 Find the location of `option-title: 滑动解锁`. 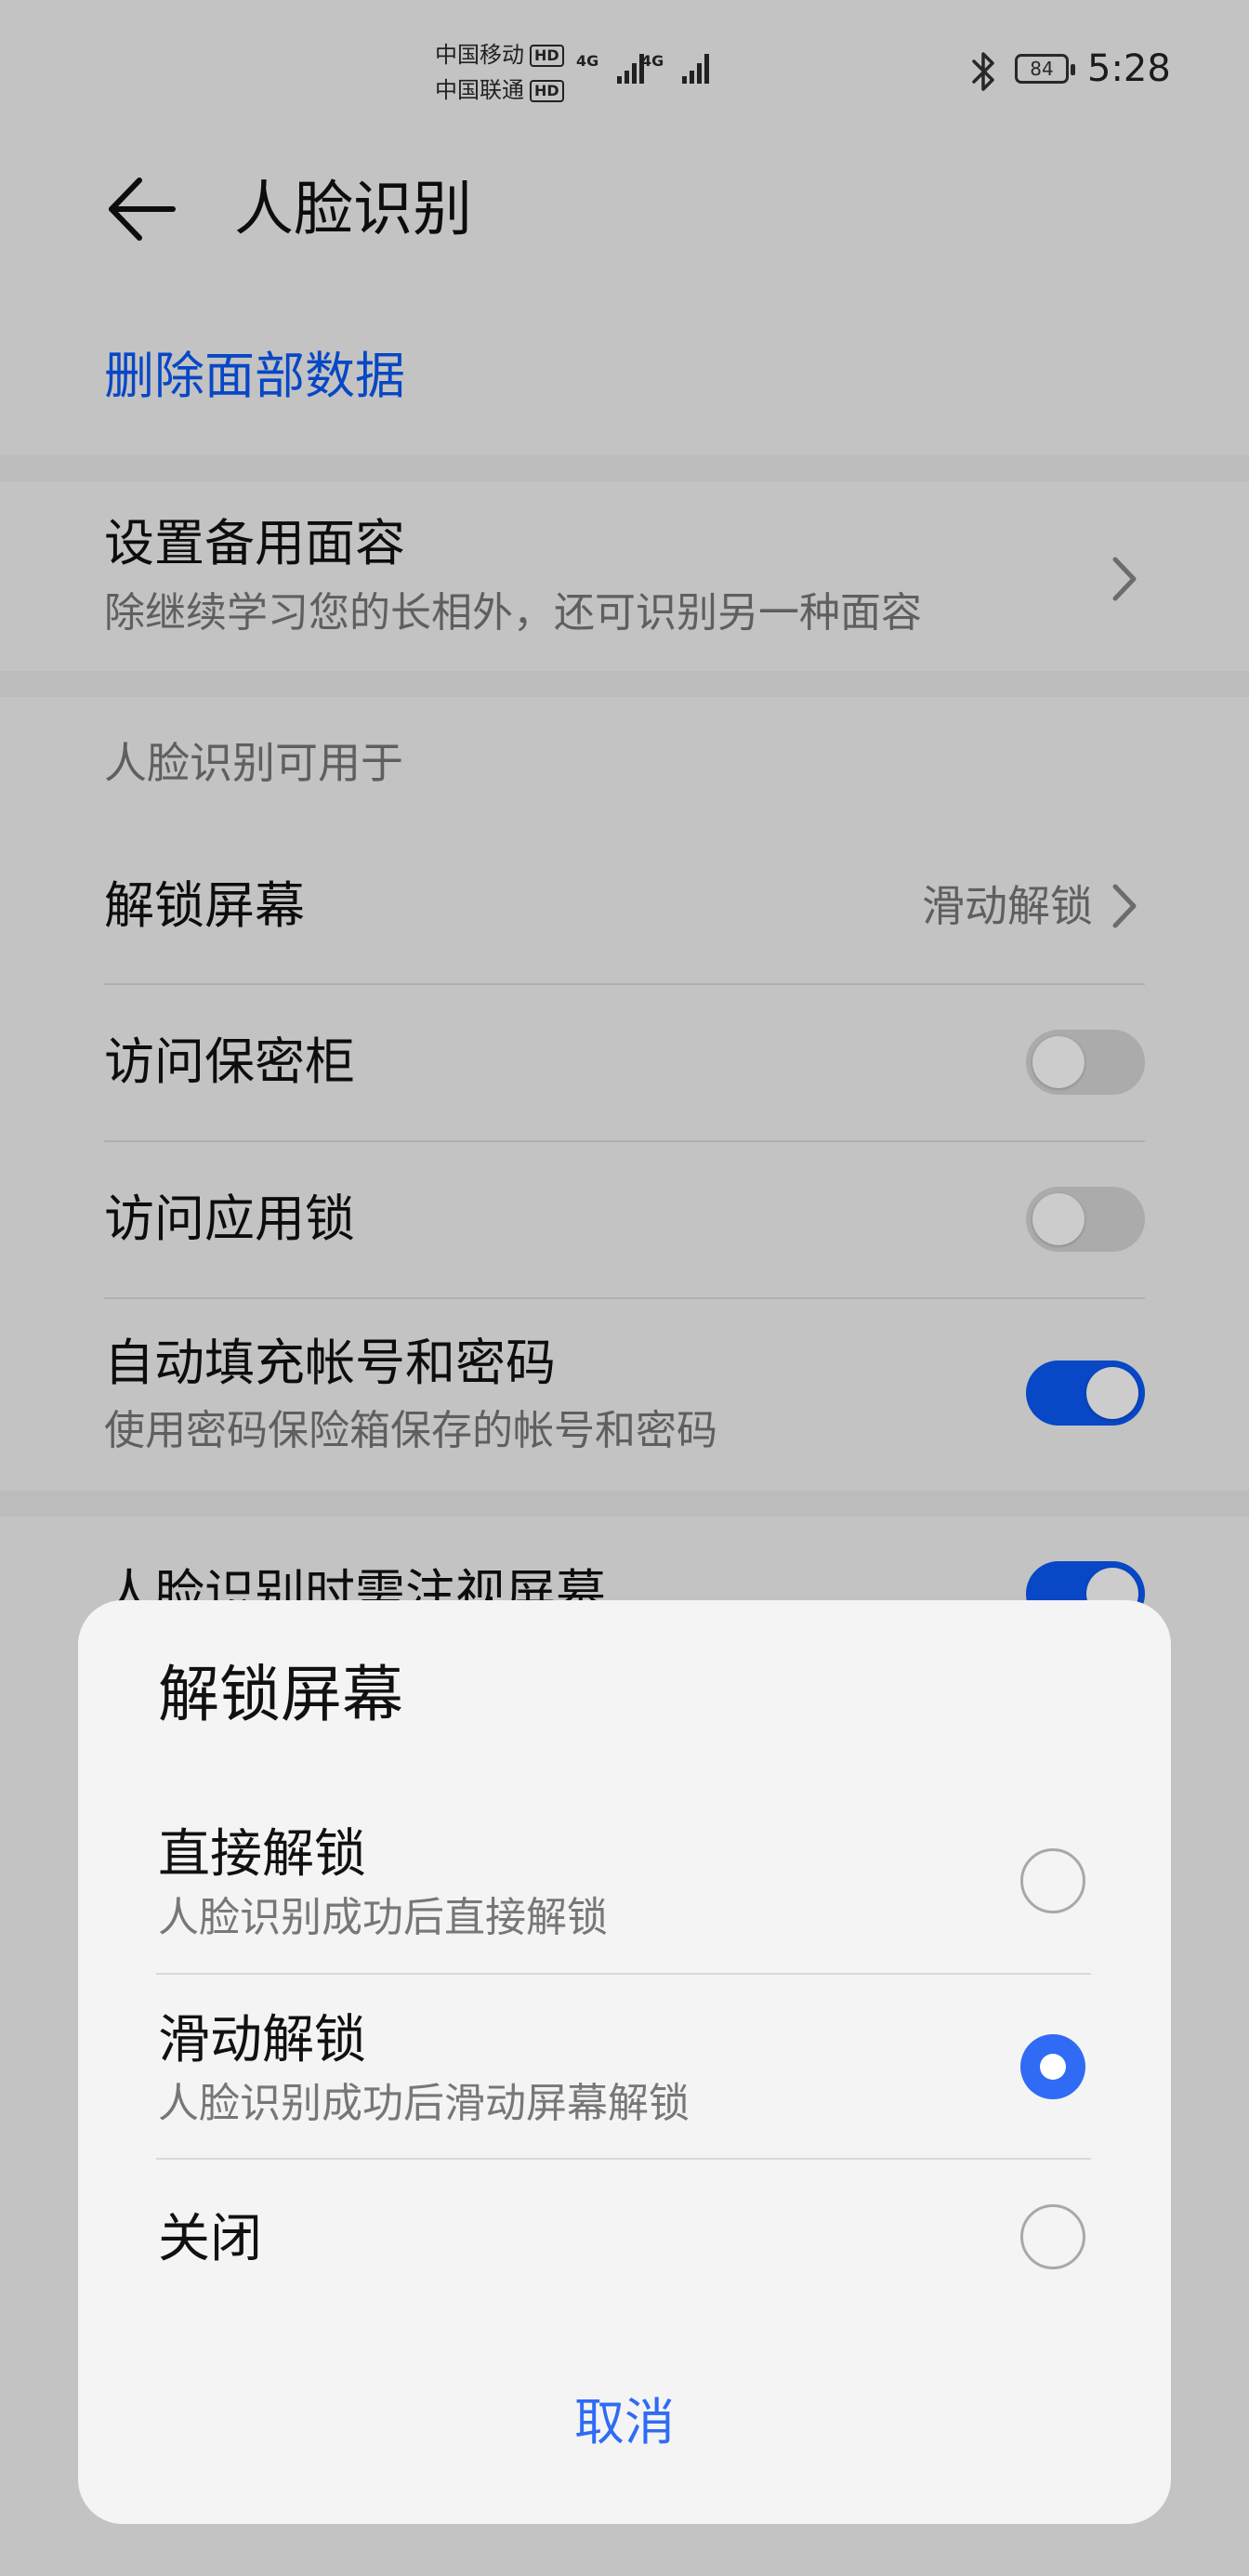

option-title: 滑动解锁 is located at coordinates (262, 2040).